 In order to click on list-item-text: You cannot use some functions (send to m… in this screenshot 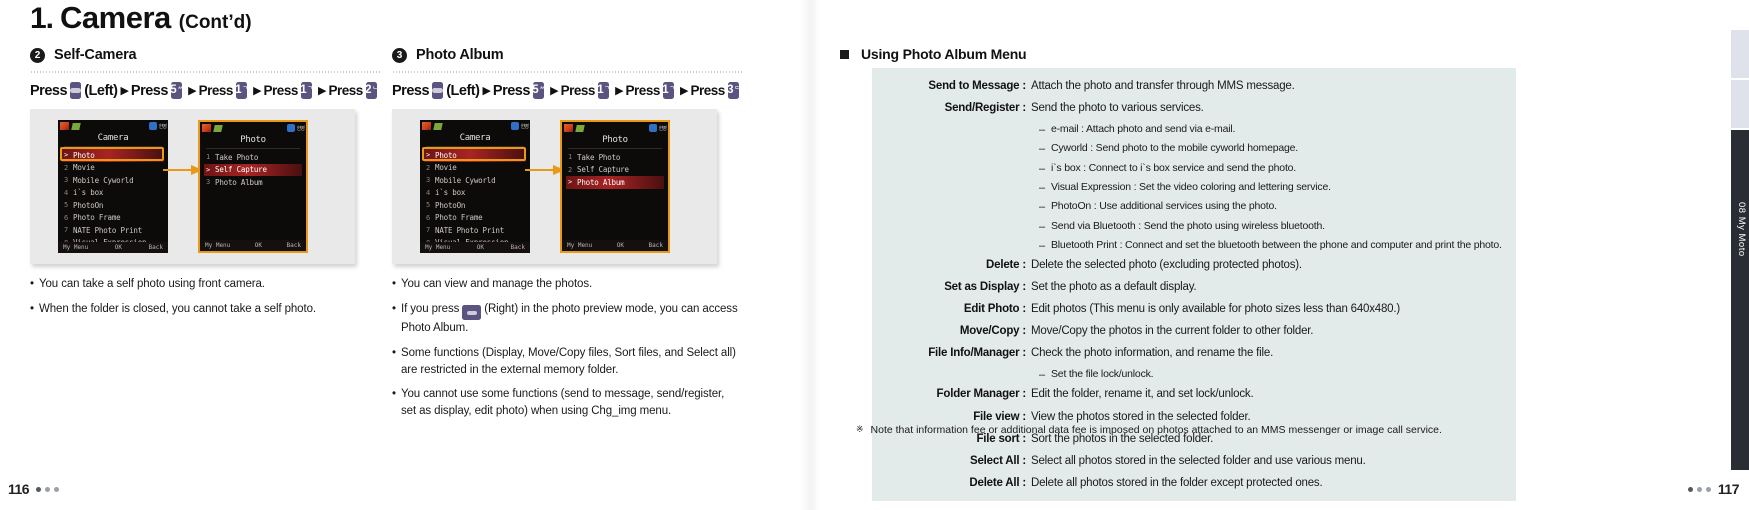, I will do `click(563, 402)`.